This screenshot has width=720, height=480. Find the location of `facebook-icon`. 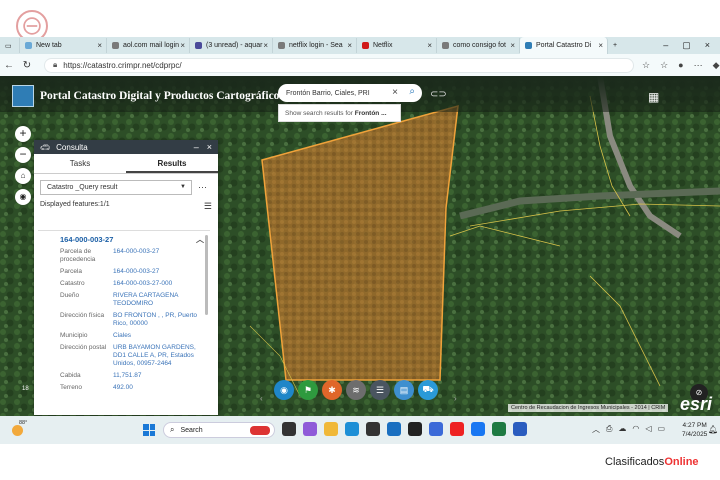

facebook-icon is located at coordinates (478, 429).